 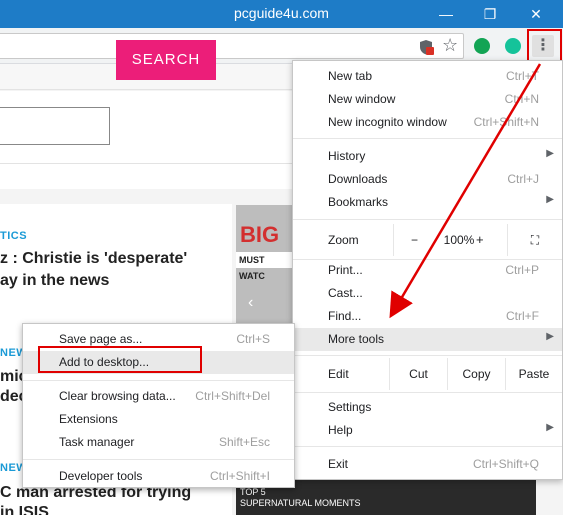 What do you see at coordinates (260, 234) in the screenshot?
I see `thumbnail-title: BIG` at bounding box center [260, 234].